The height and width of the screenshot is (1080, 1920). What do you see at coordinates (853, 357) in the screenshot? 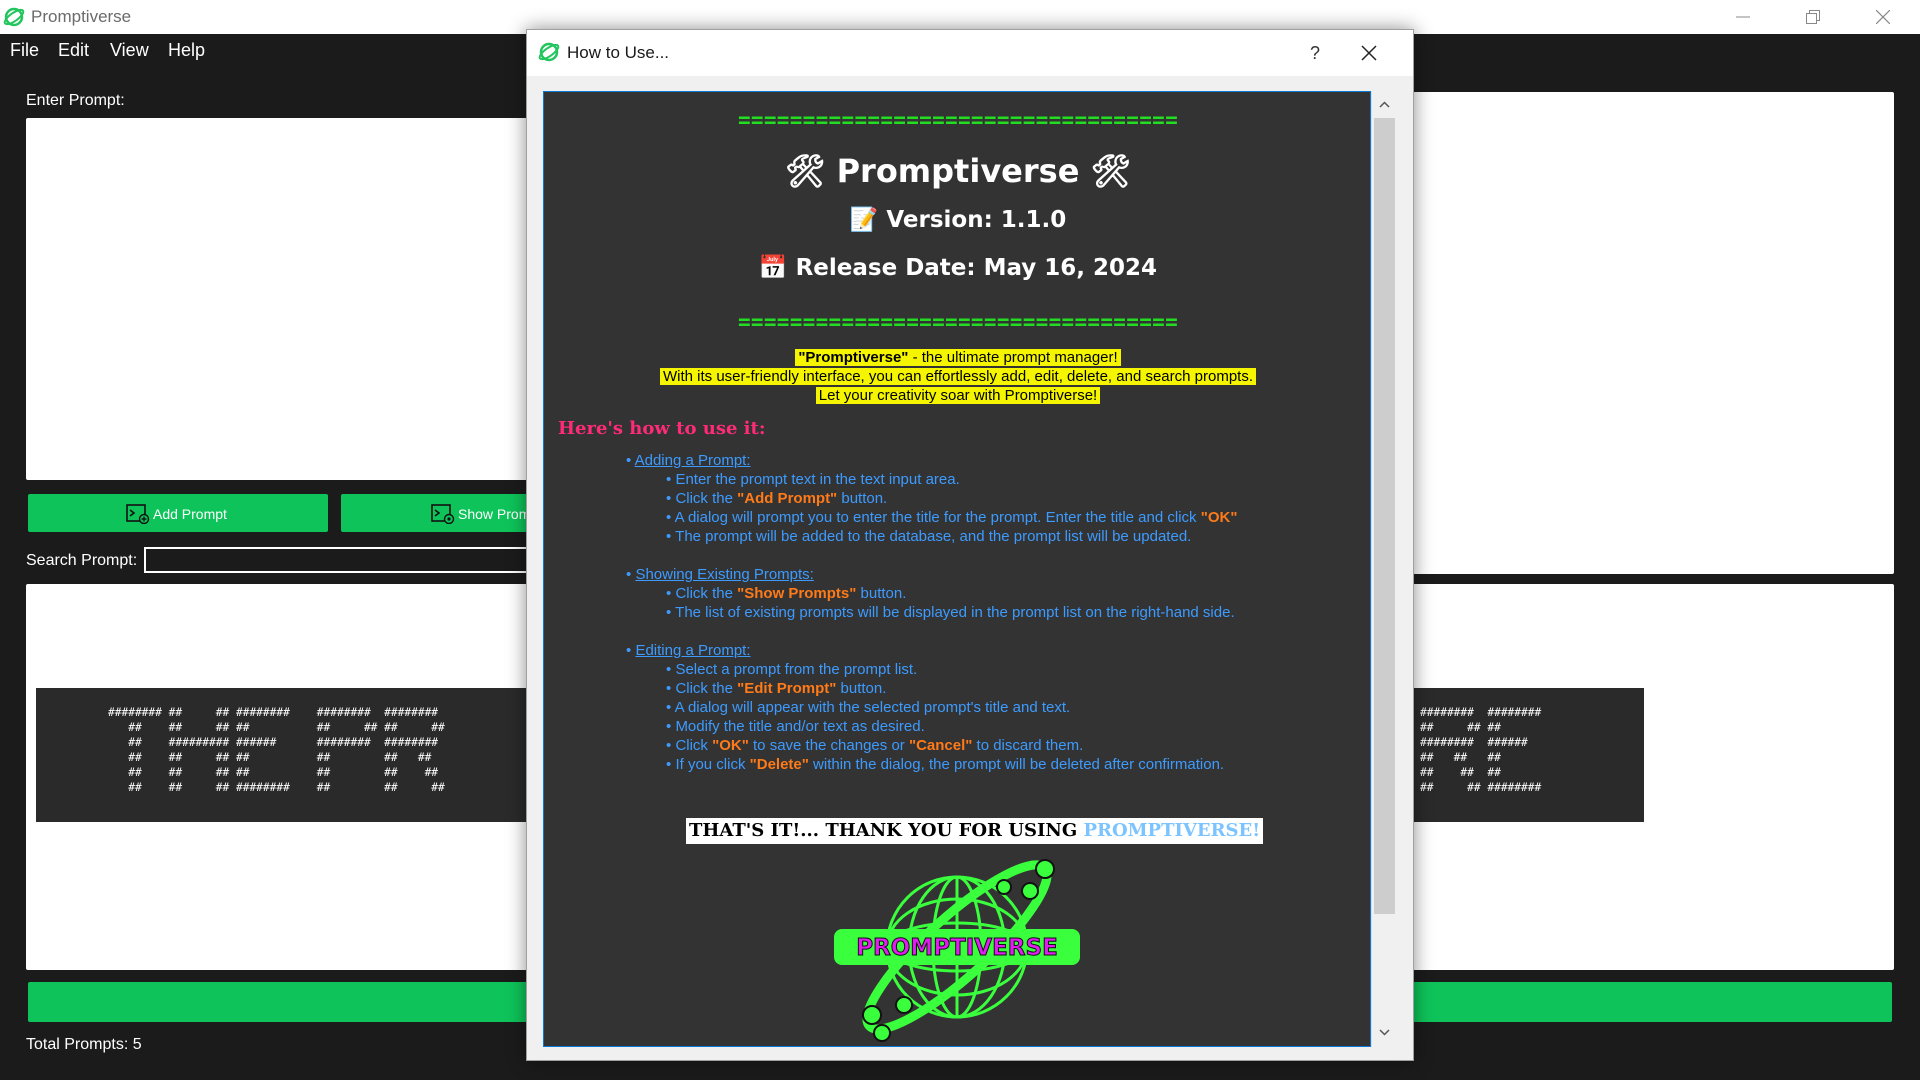
I see `intro-brand: "Promptiverse"` at bounding box center [853, 357].